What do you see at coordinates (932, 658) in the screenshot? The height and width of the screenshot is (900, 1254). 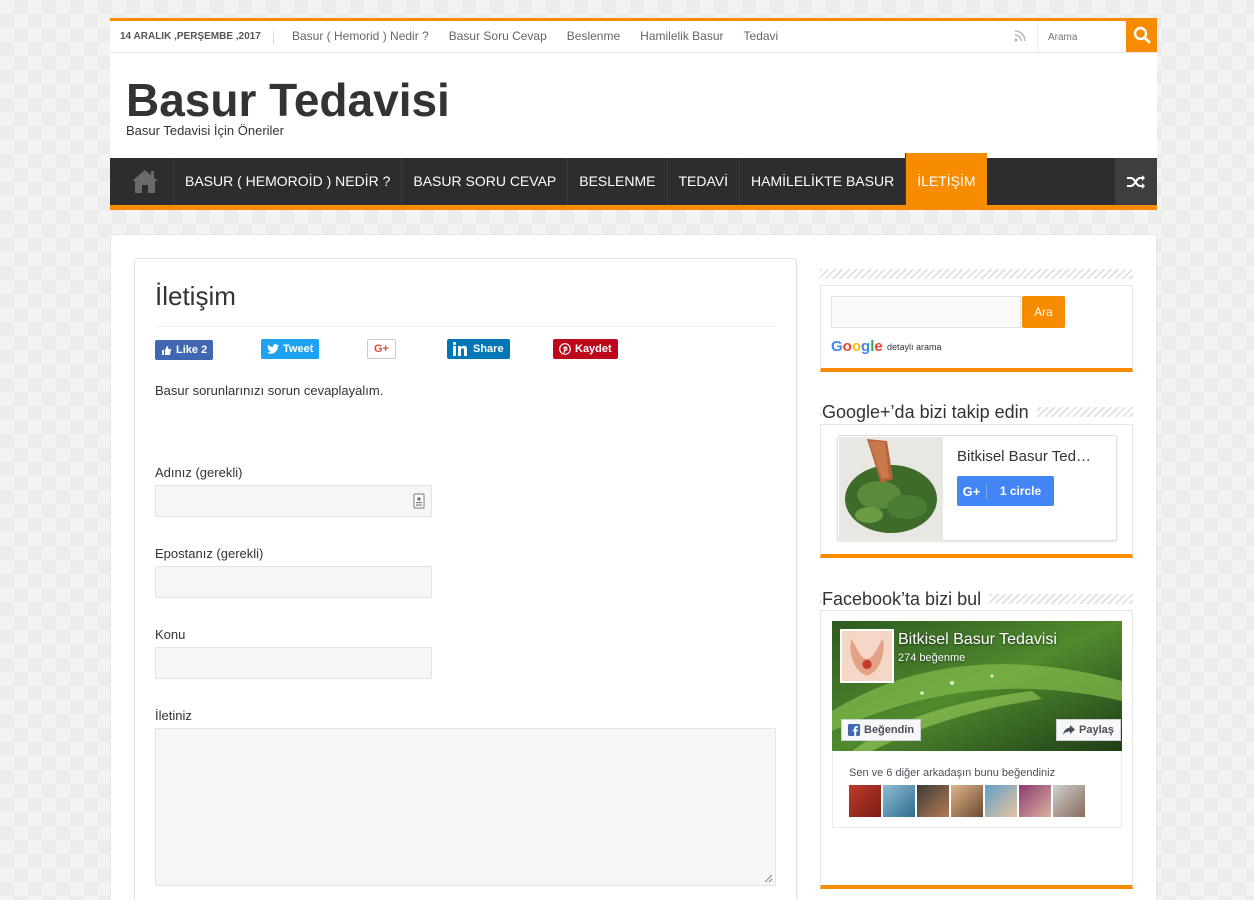 I see `facebook-likes-count: 274 beğenme` at bounding box center [932, 658].